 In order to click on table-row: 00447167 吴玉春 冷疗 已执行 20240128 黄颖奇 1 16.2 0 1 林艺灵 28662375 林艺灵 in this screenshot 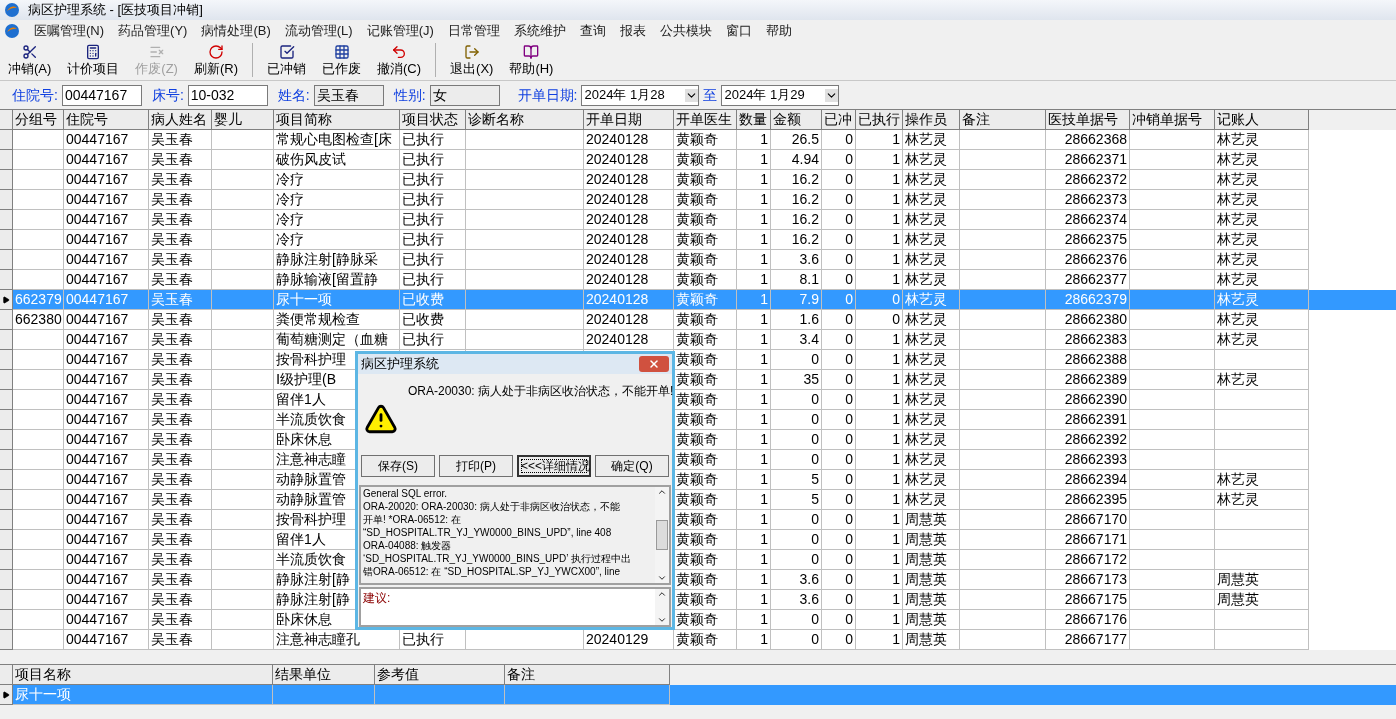, I will do `click(698, 240)`.